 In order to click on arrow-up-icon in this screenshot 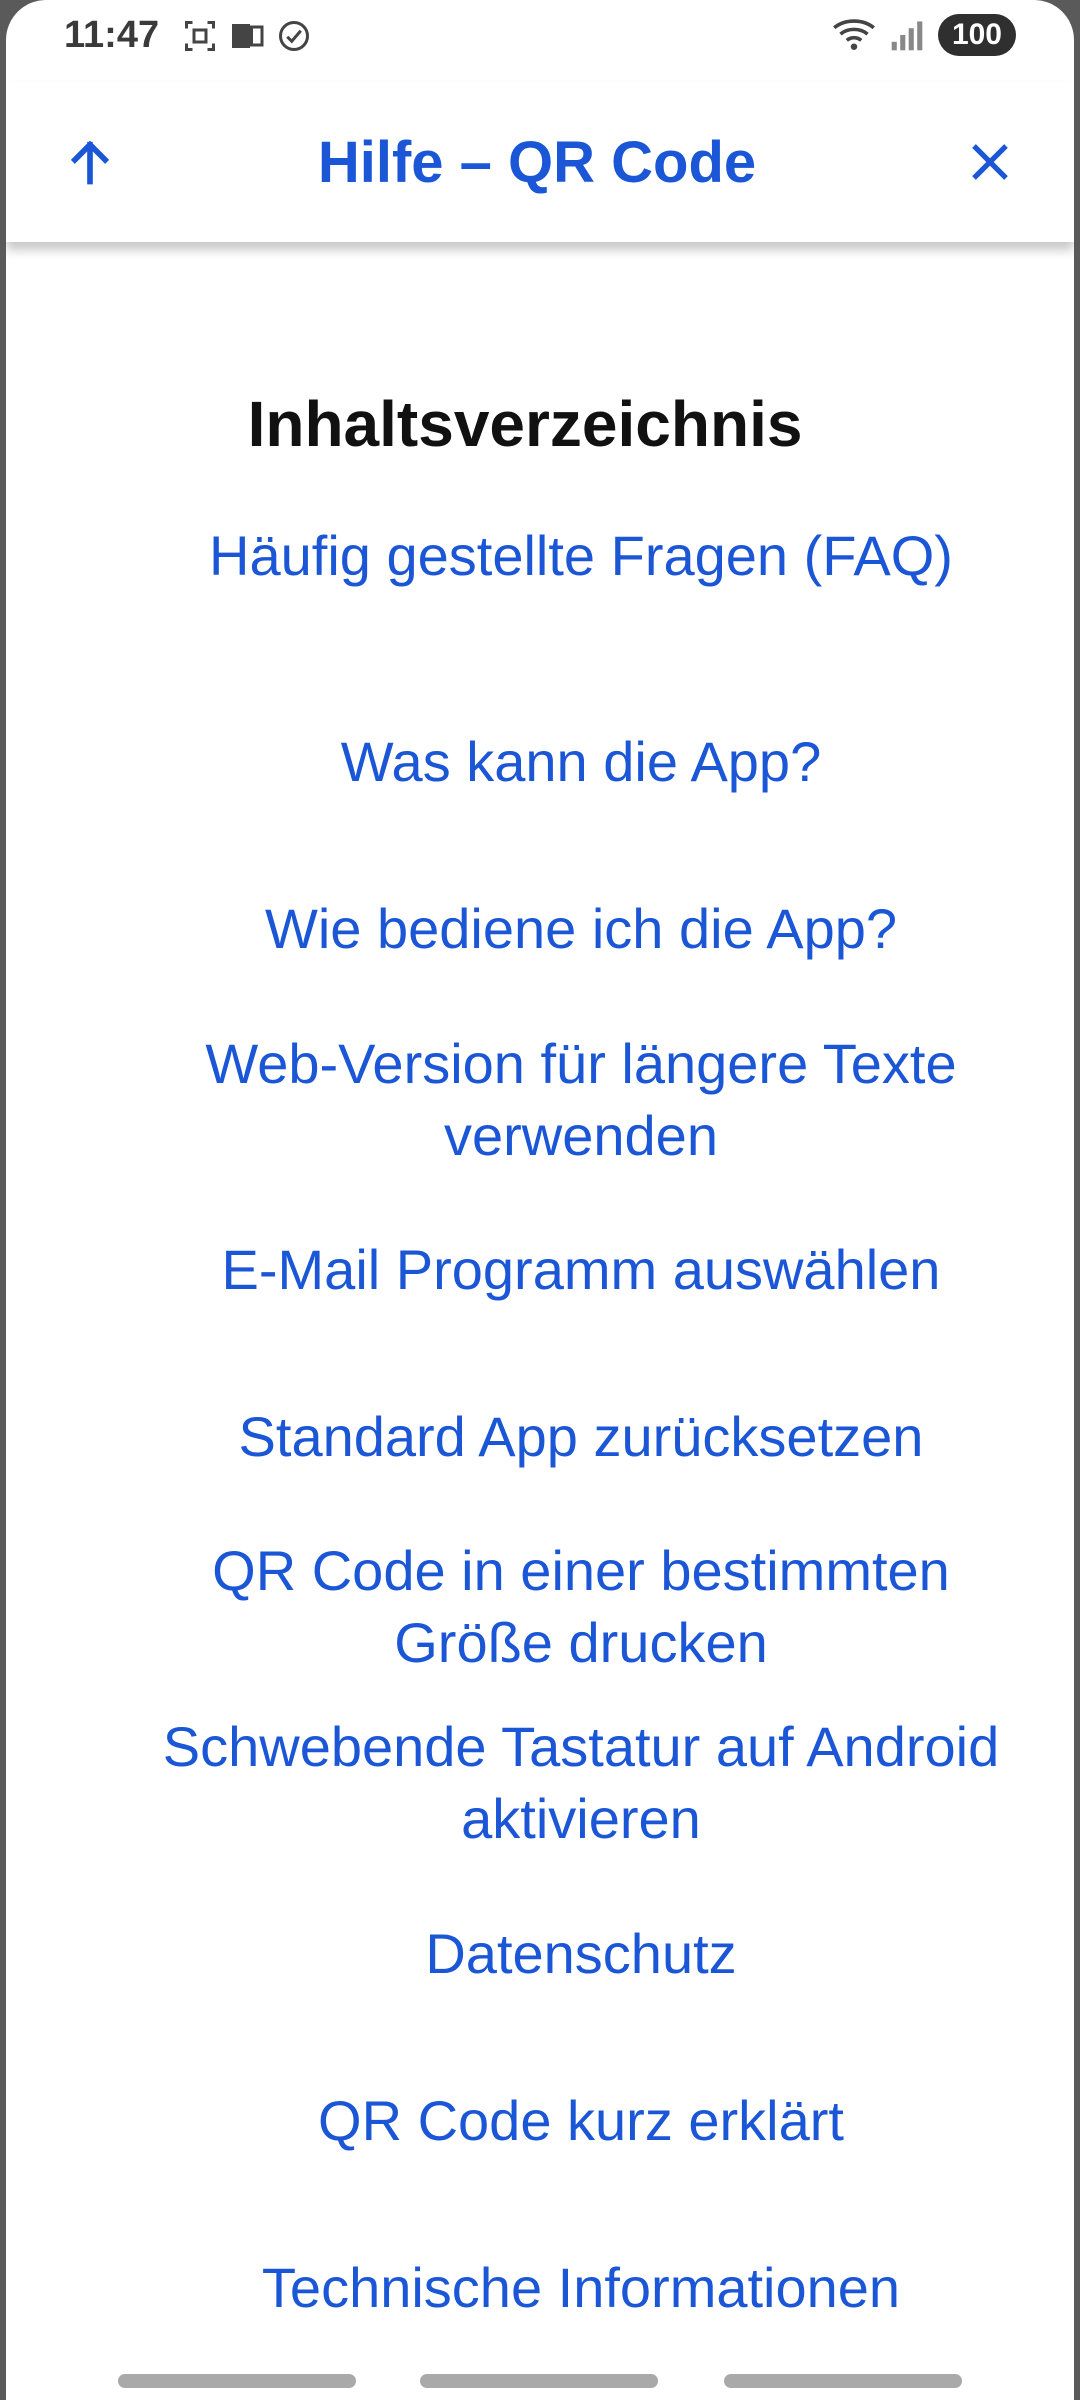, I will do `click(90, 162)`.